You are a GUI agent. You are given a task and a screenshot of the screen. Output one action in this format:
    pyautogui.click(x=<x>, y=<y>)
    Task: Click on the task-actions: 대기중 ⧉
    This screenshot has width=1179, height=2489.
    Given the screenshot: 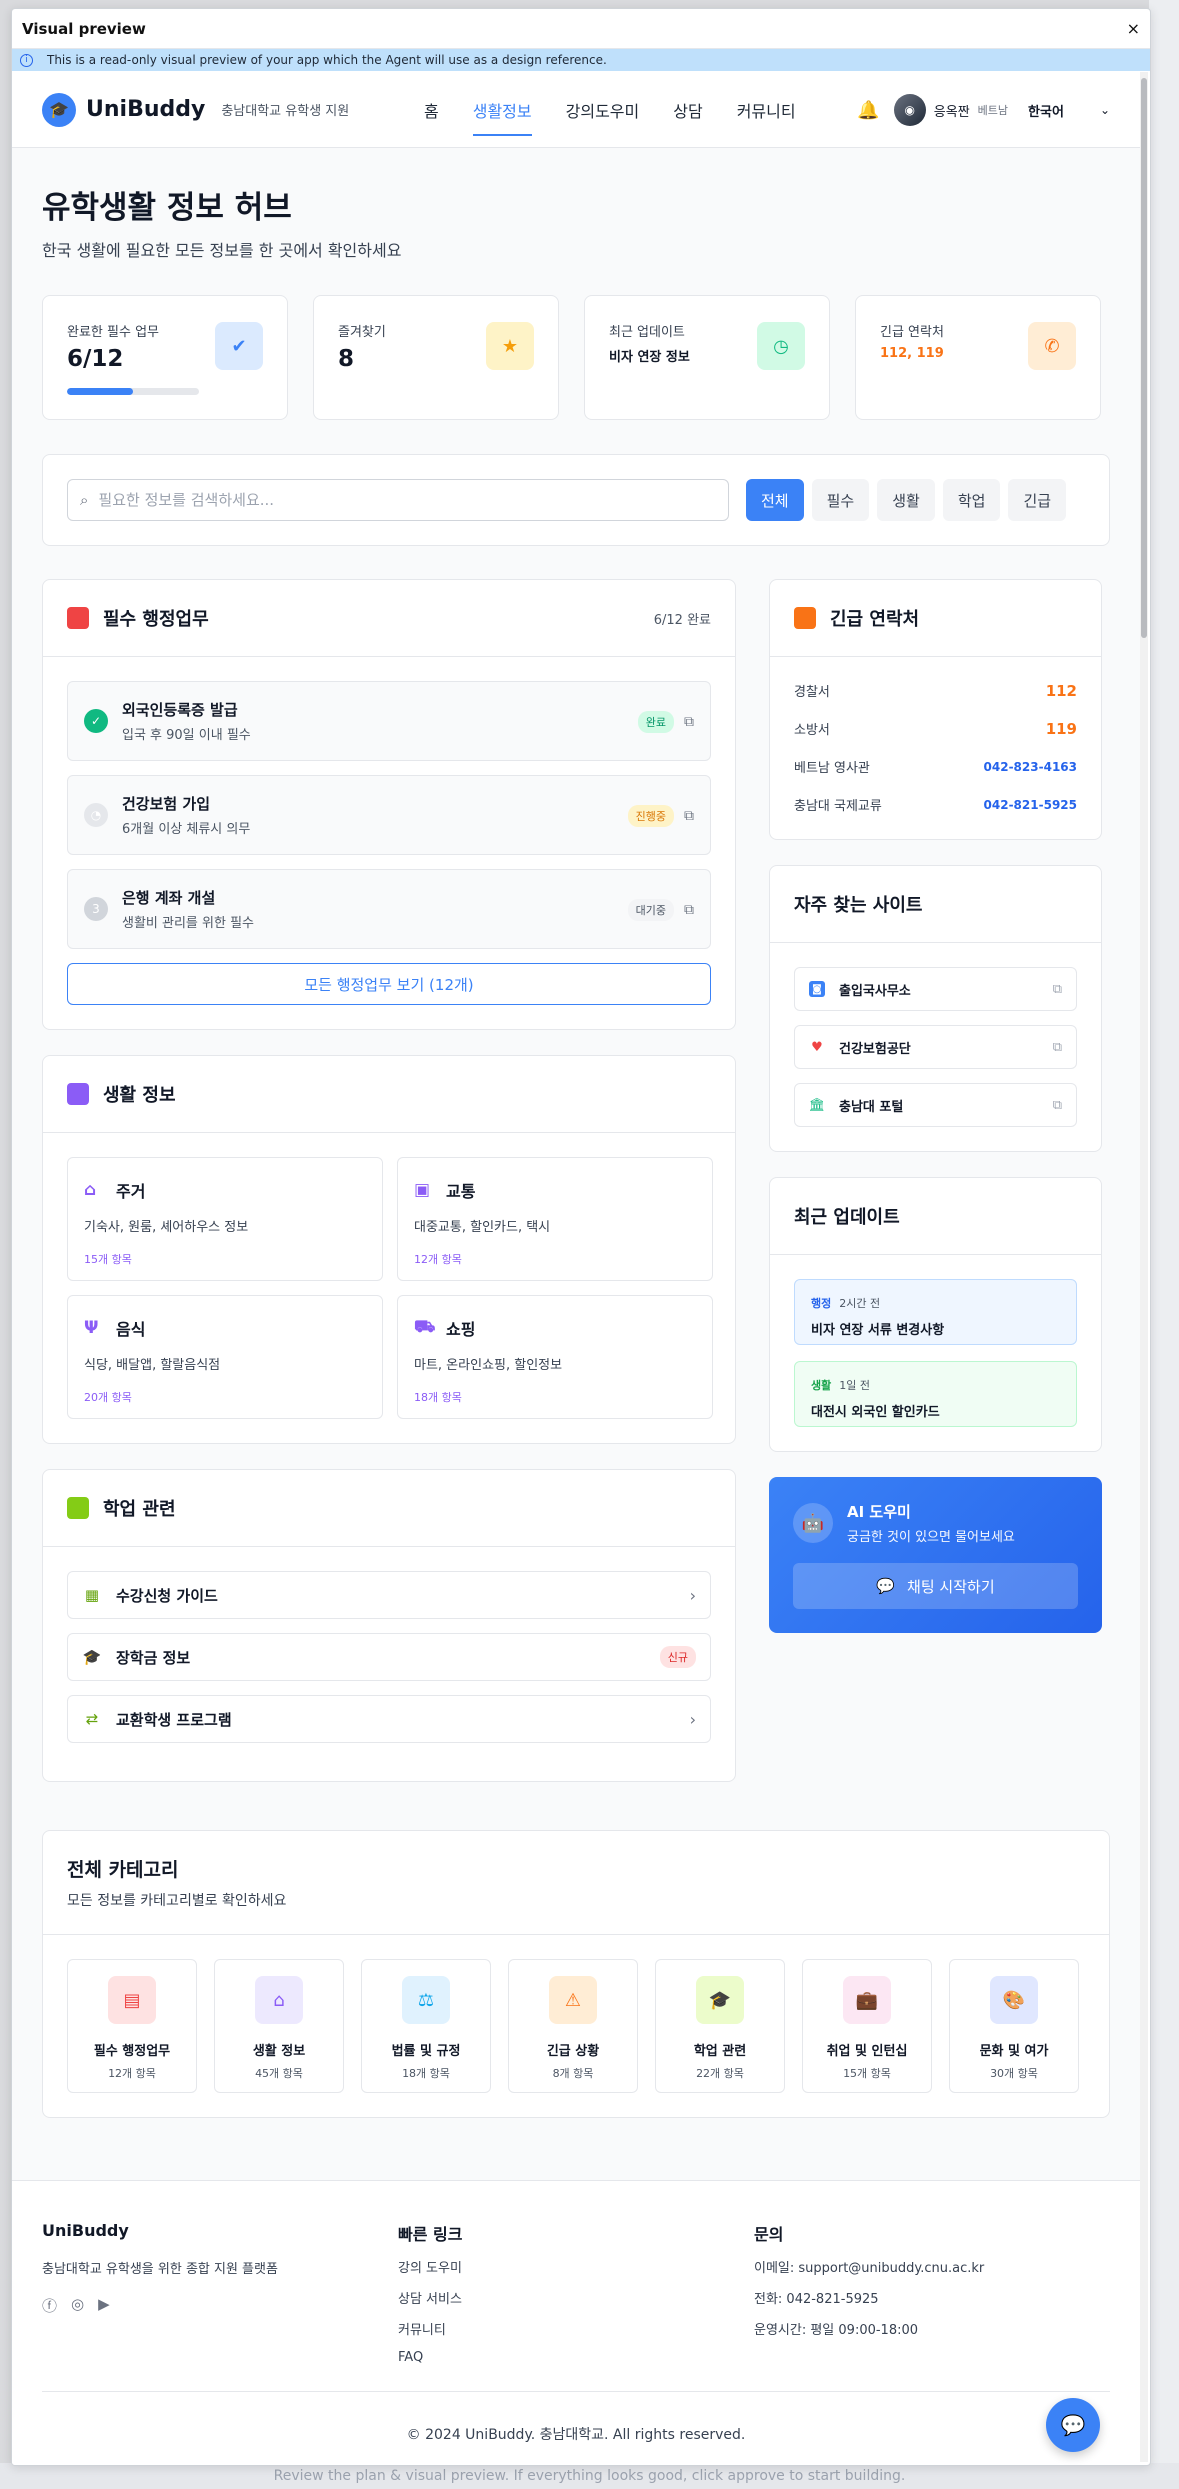 What is the action you would take?
    pyautogui.click(x=660, y=910)
    